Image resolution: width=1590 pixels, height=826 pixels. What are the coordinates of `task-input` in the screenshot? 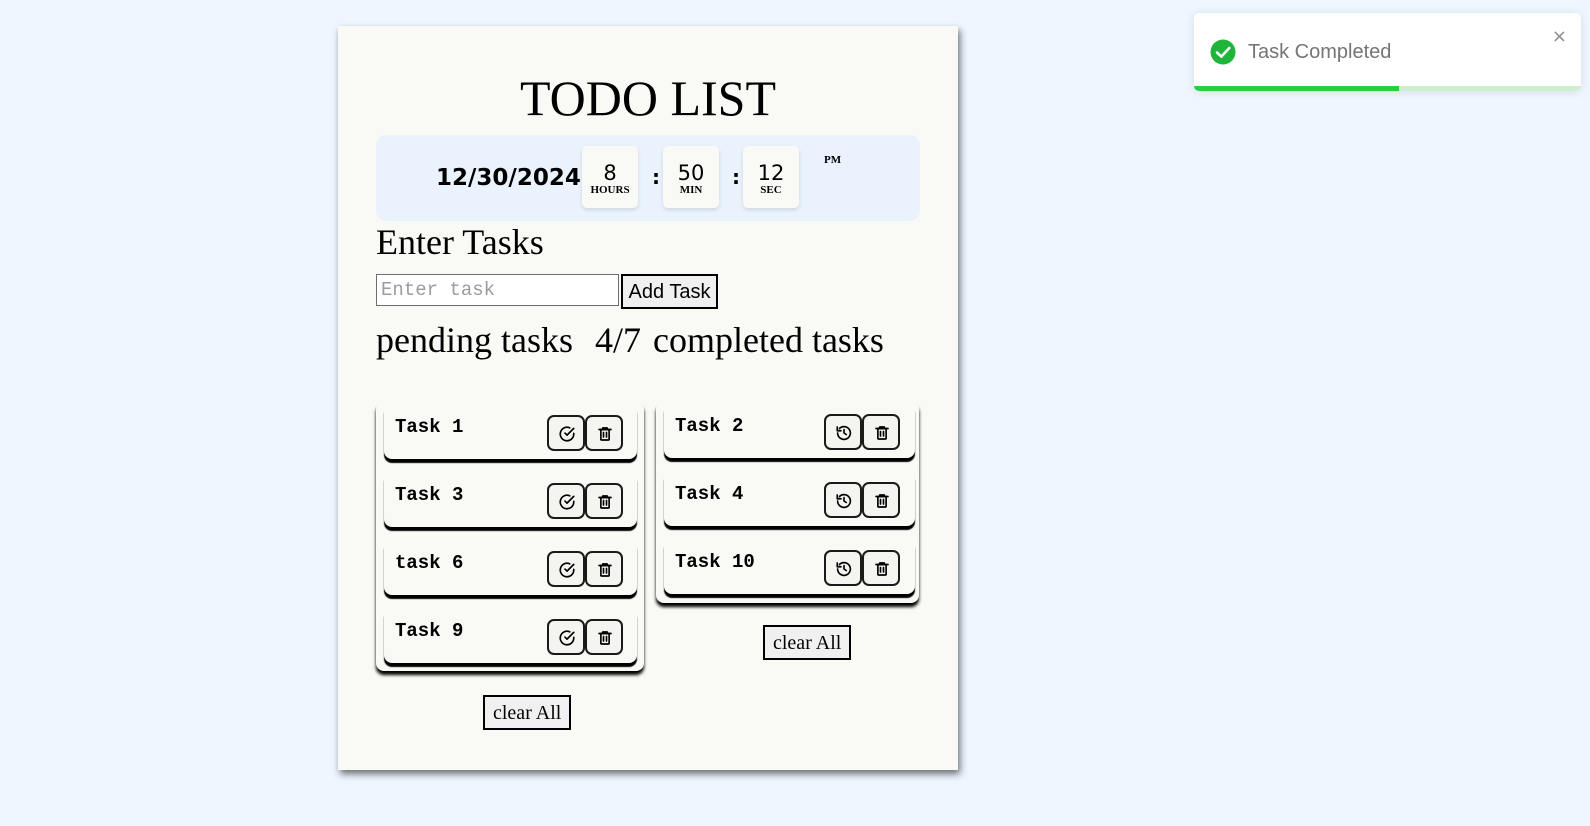 It's located at (497, 290).